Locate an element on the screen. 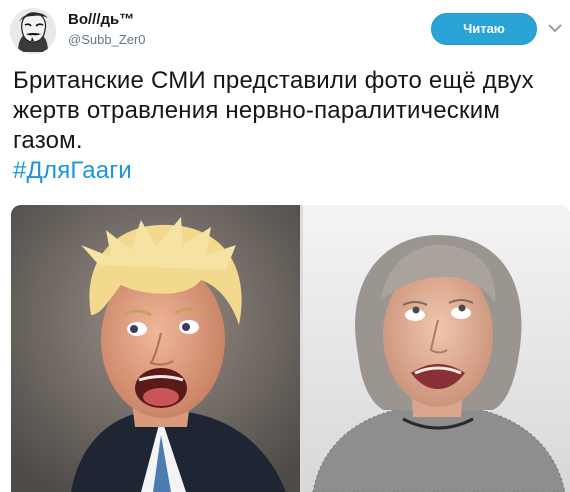 This screenshot has height=492, width=570. anonymous-mask-icon is located at coordinates (33, 31).